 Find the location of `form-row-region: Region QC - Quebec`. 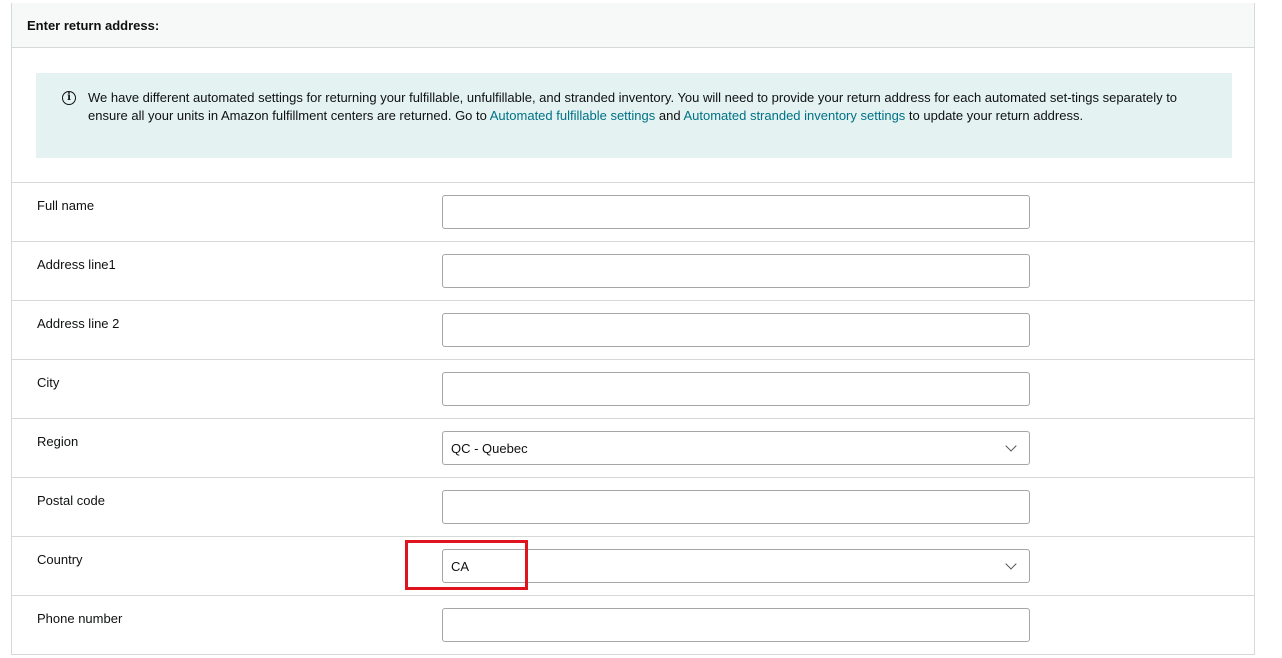

form-row-region: Region QC - Quebec is located at coordinates (633, 447).